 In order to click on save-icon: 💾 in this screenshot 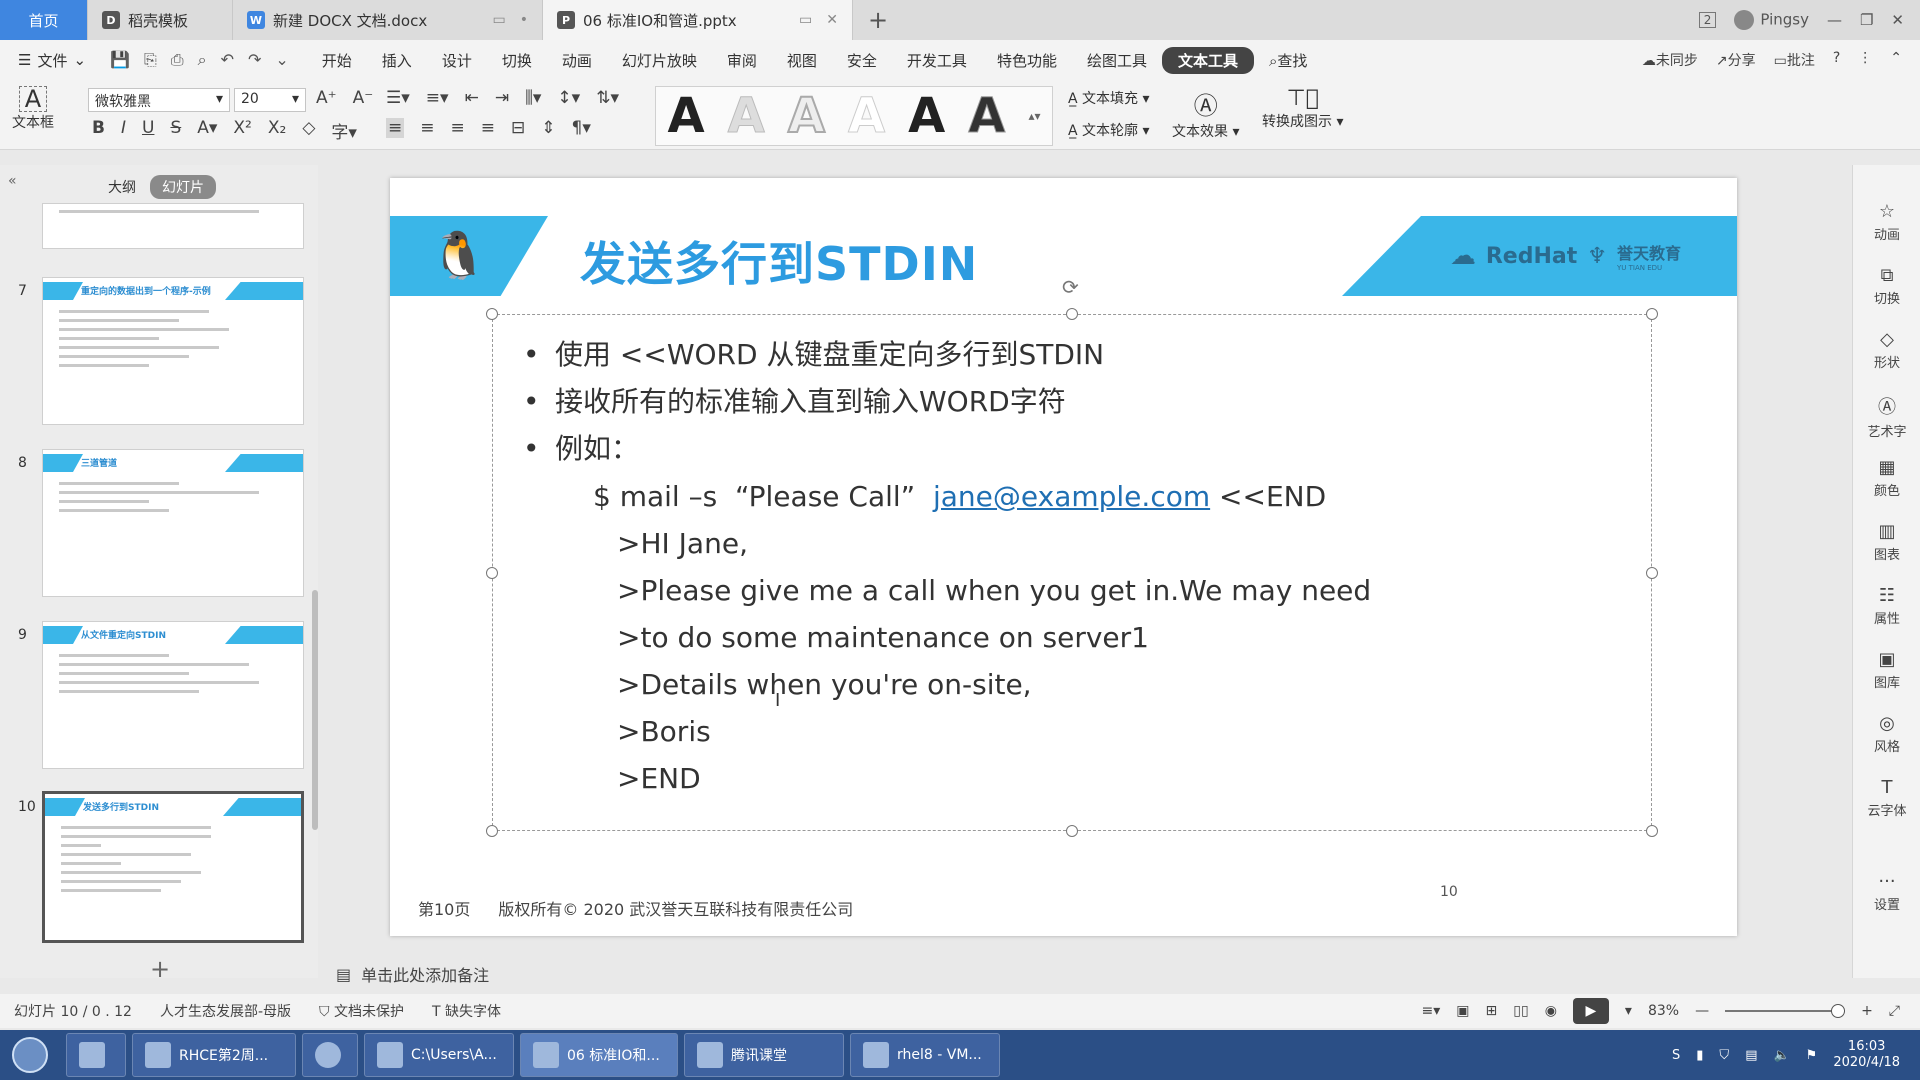, I will do `click(120, 60)`.